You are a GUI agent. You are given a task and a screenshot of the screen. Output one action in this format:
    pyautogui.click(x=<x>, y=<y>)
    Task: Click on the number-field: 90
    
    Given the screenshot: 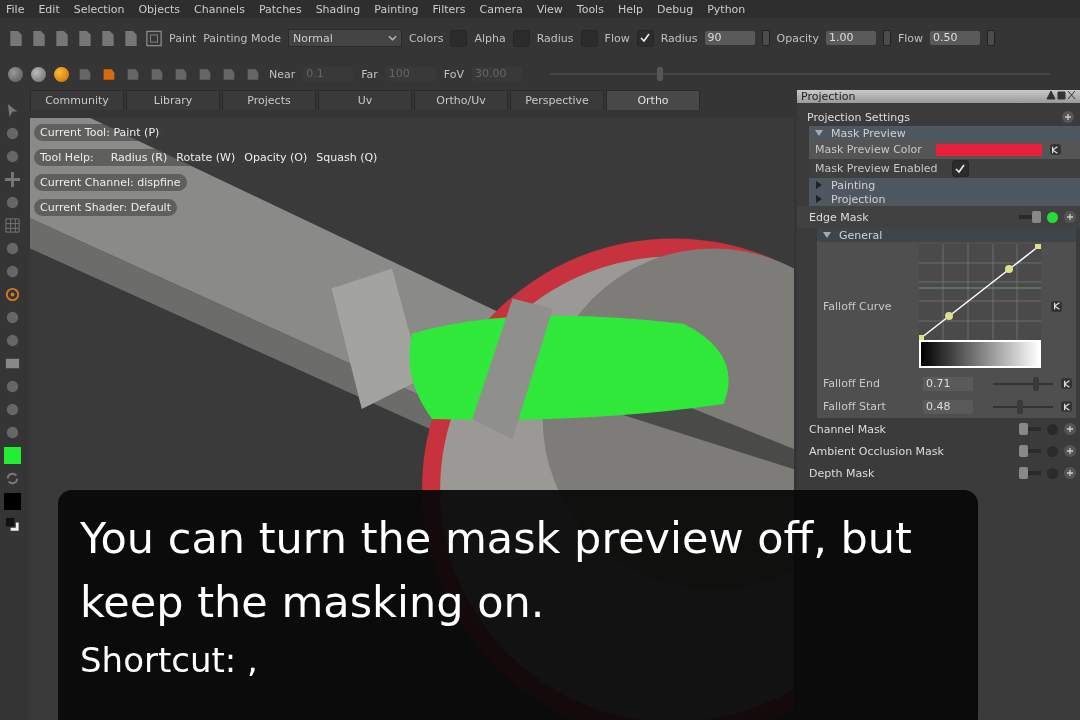 What is the action you would take?
    pyautogui.click(x=729, y=38)
    